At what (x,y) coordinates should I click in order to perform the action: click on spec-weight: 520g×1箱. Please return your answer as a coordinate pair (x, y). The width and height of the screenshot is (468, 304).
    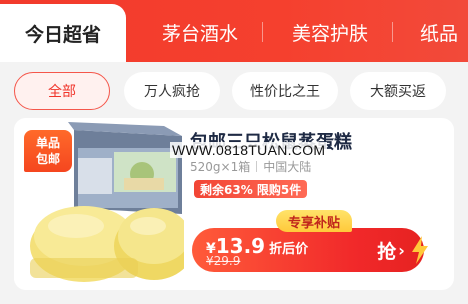
    Looking at the image, I should click on (220, 167).